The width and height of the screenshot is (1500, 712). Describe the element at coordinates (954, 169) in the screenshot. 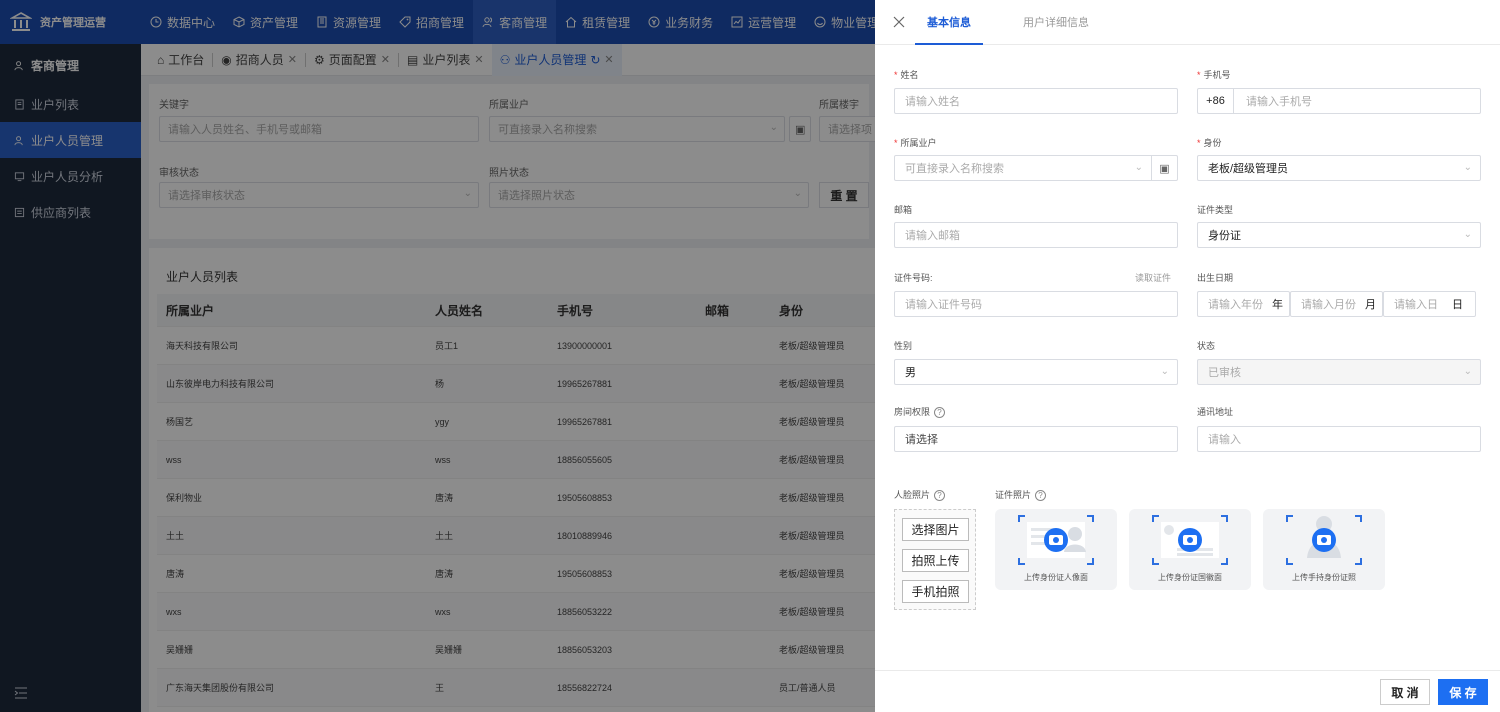

I see `tenant-placeholder: 可直接录入名称搜索` at that location.